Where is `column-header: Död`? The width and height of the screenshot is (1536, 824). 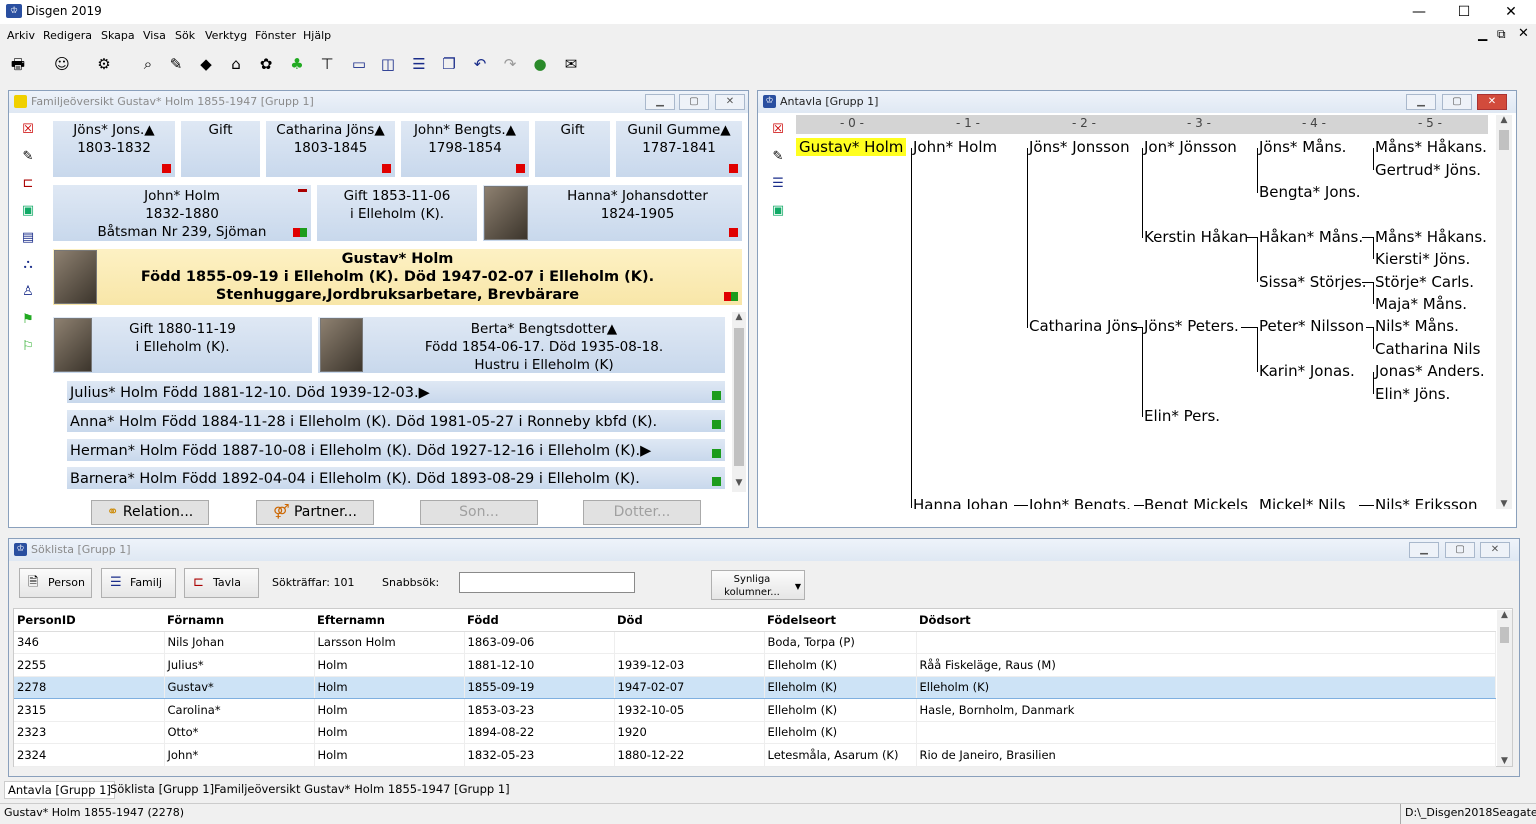 column-header: Död is located at coordinates (689, 621).